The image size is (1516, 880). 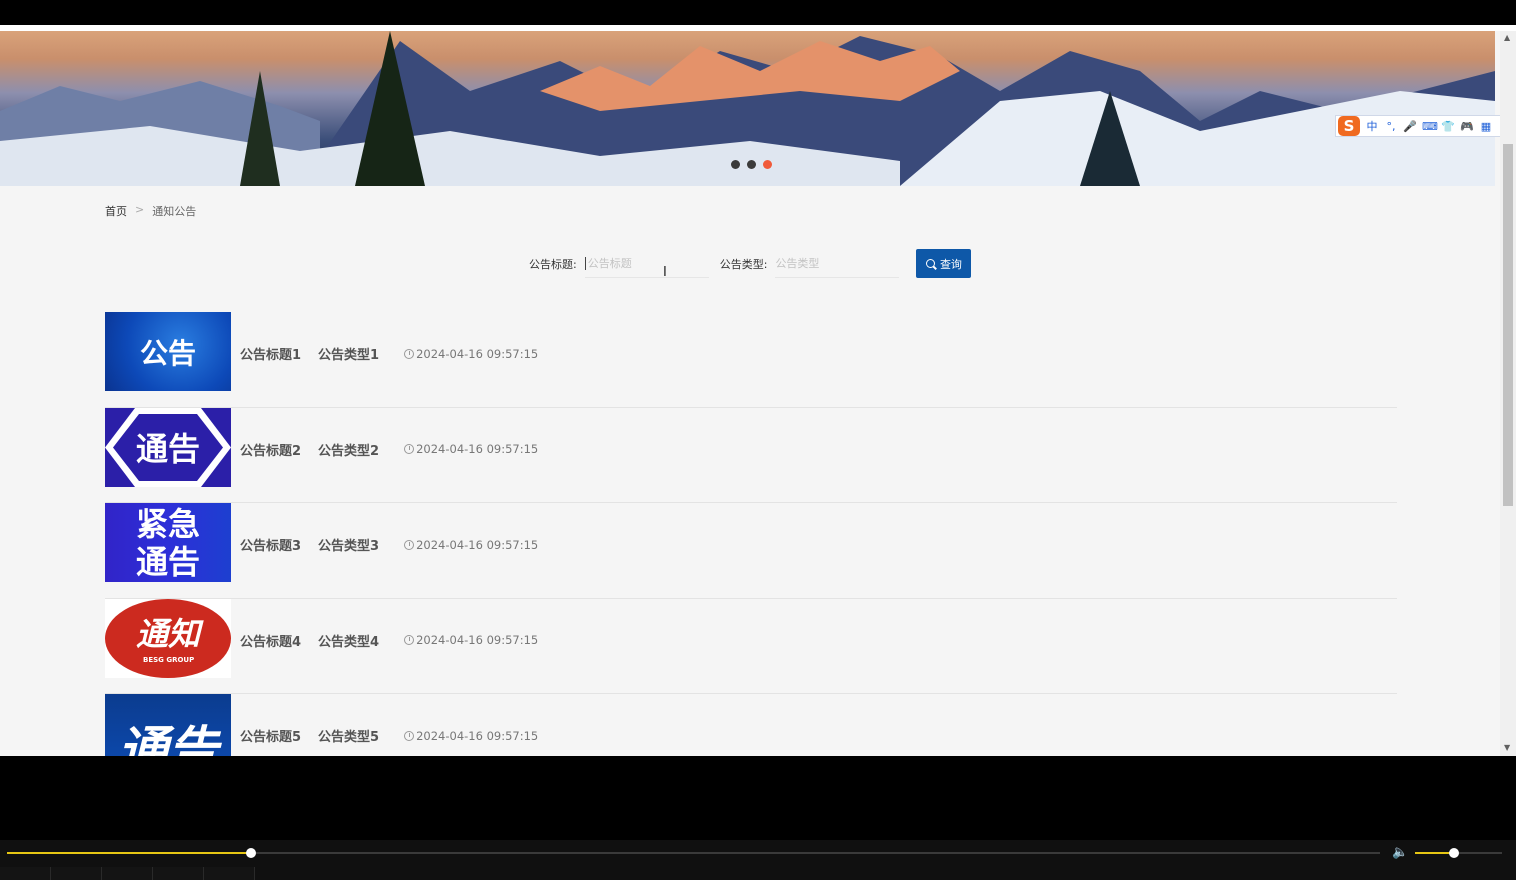 What do you see at coordinates (1486, 126) in the screenshot?
I see `ime-grid-icon: ▦` at bounding box center [1486, 126].